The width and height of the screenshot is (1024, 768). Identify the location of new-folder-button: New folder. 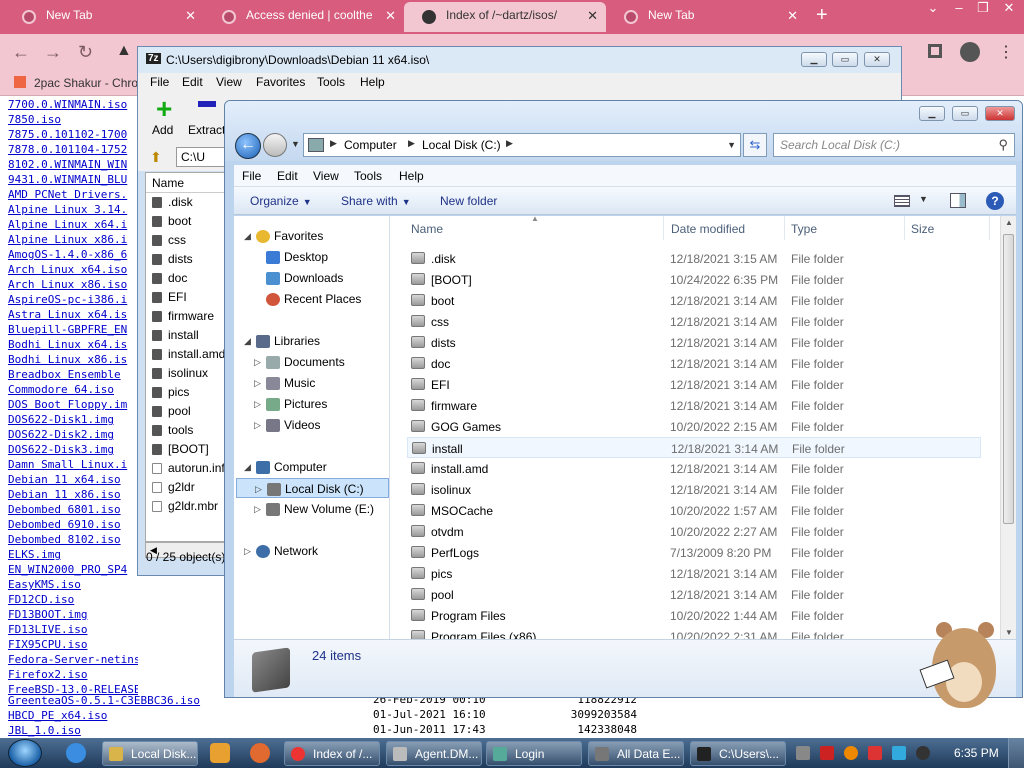
(468, 201).